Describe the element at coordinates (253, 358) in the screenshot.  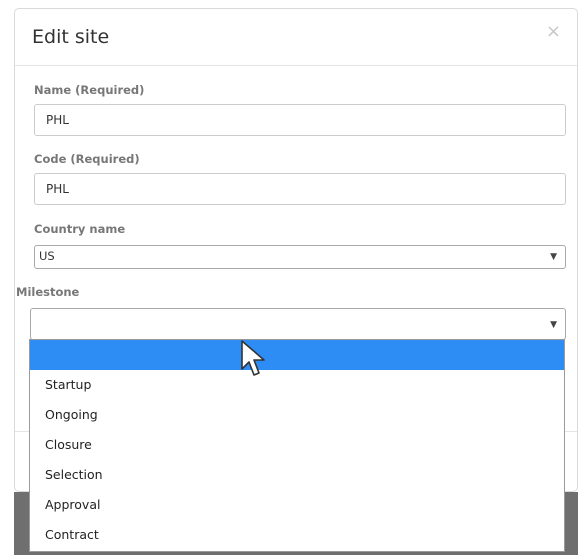
I see `mouse-pointer-icon` at that location.